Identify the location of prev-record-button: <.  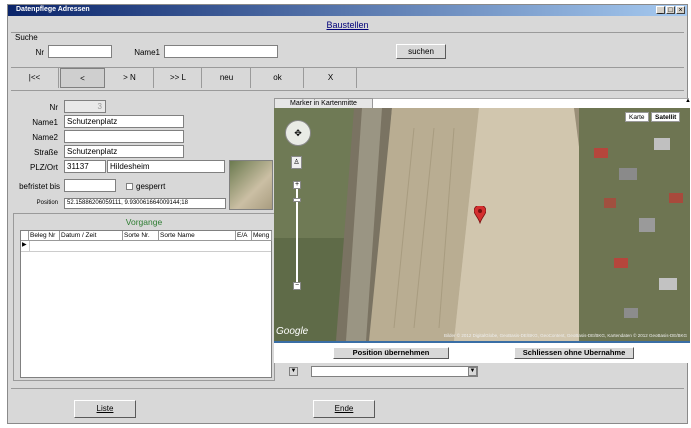
(82, 78).